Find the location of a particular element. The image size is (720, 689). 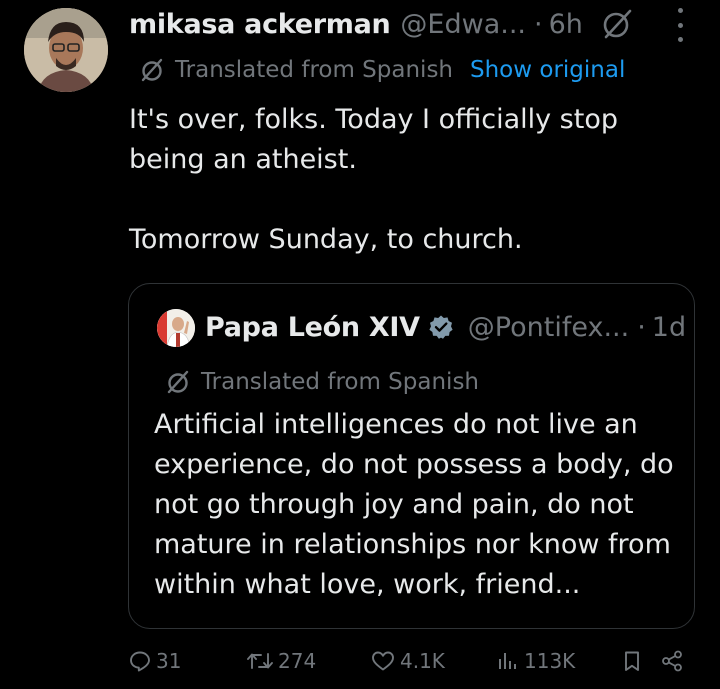

like-count: 4.1K is located at coordinates (422, 661).